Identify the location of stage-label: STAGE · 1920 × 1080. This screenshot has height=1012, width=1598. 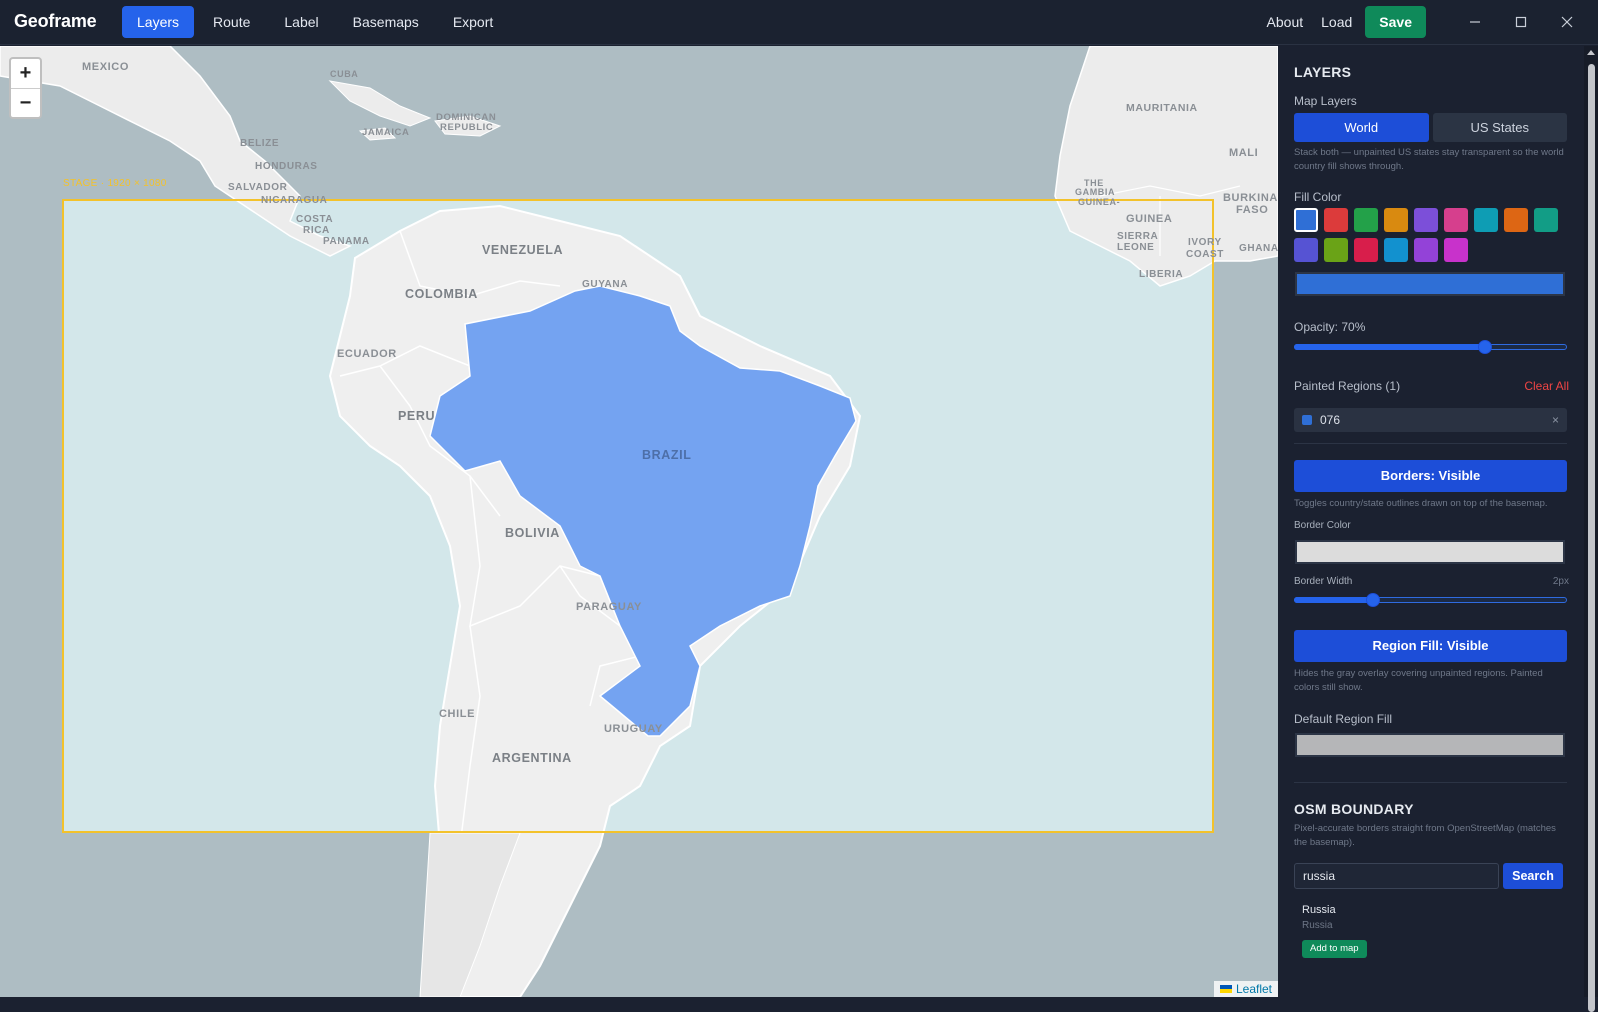
(115, 183).